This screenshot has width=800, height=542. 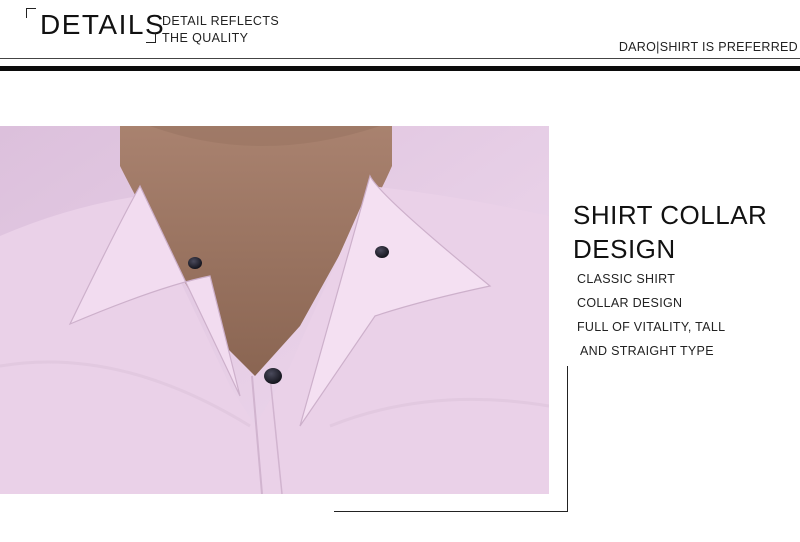 What do you see at coordinates (400, 58) in the screenshot?
I see `header-thin-rule` at bounding box center [400, 58].